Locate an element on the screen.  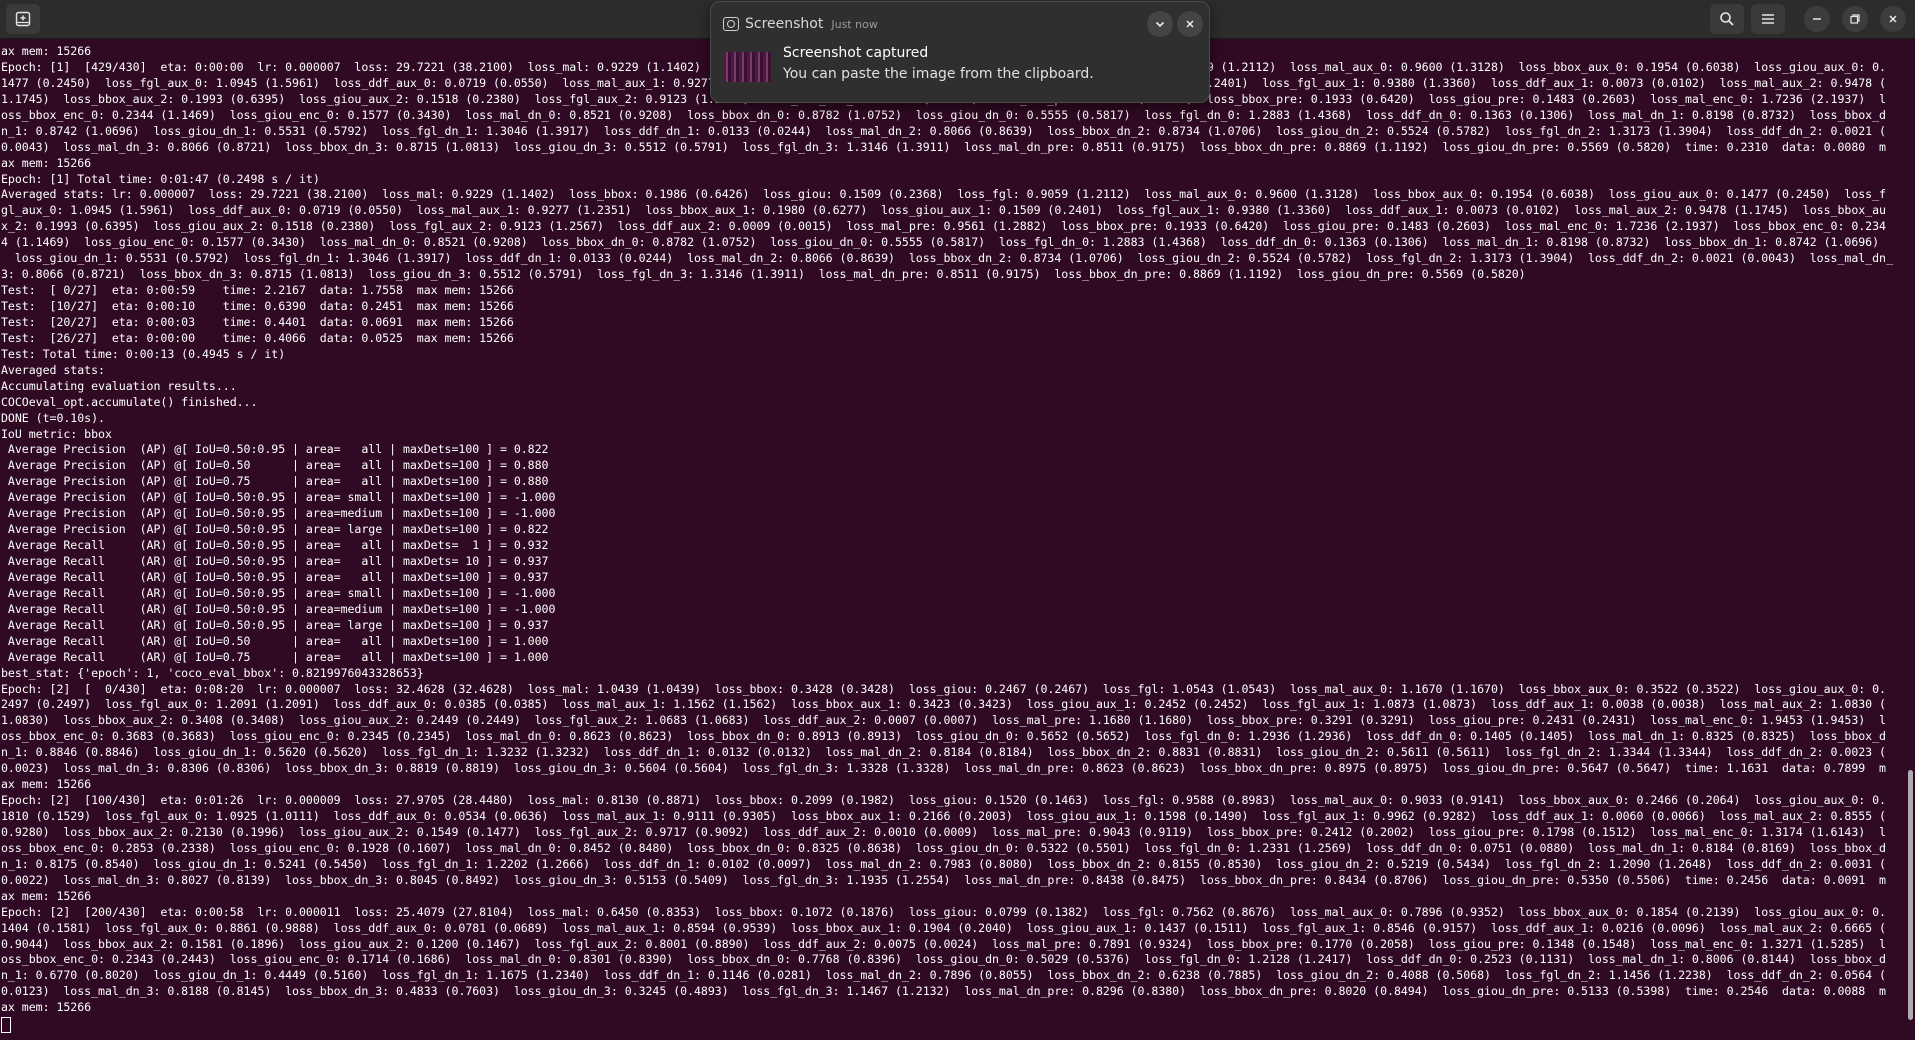
menu-button is located at coordinates (1768, 19).